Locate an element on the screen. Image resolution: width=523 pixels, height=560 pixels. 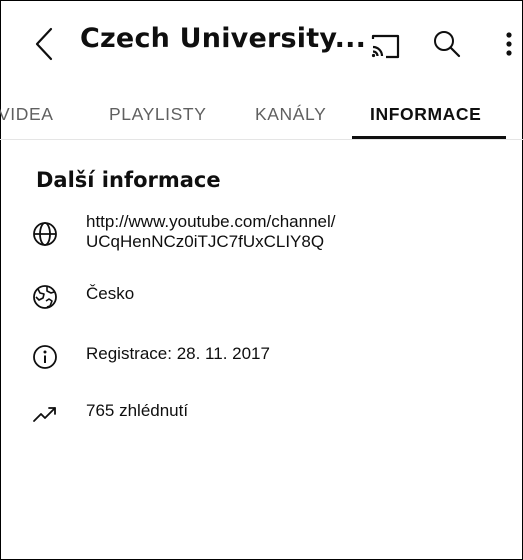
country-row: Česko is located at coordinates (83, 297).